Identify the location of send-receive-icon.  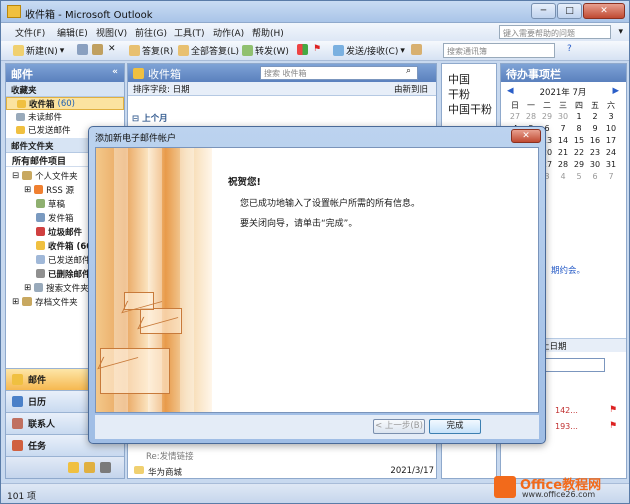
(338, 50).